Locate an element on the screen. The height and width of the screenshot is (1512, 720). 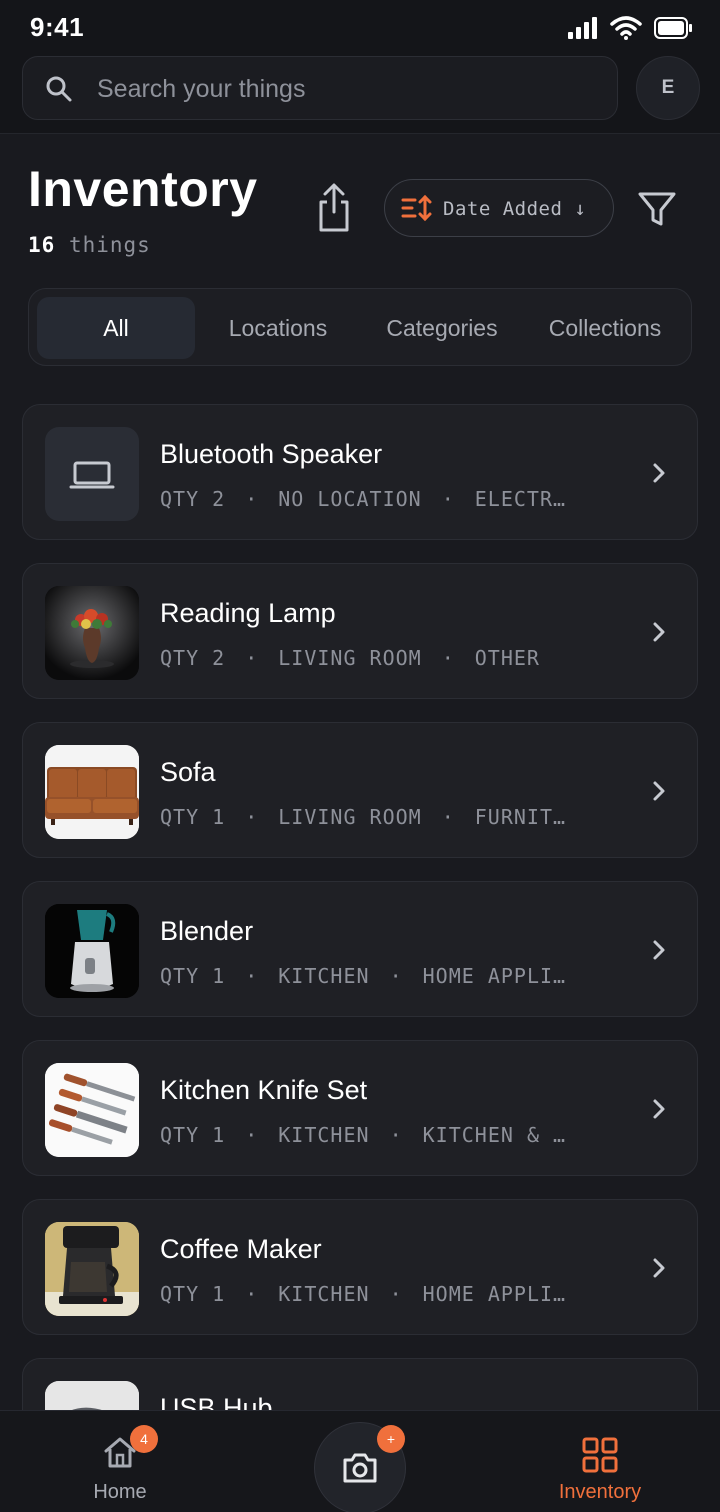
search-icon is located at coordinates (59, 89).